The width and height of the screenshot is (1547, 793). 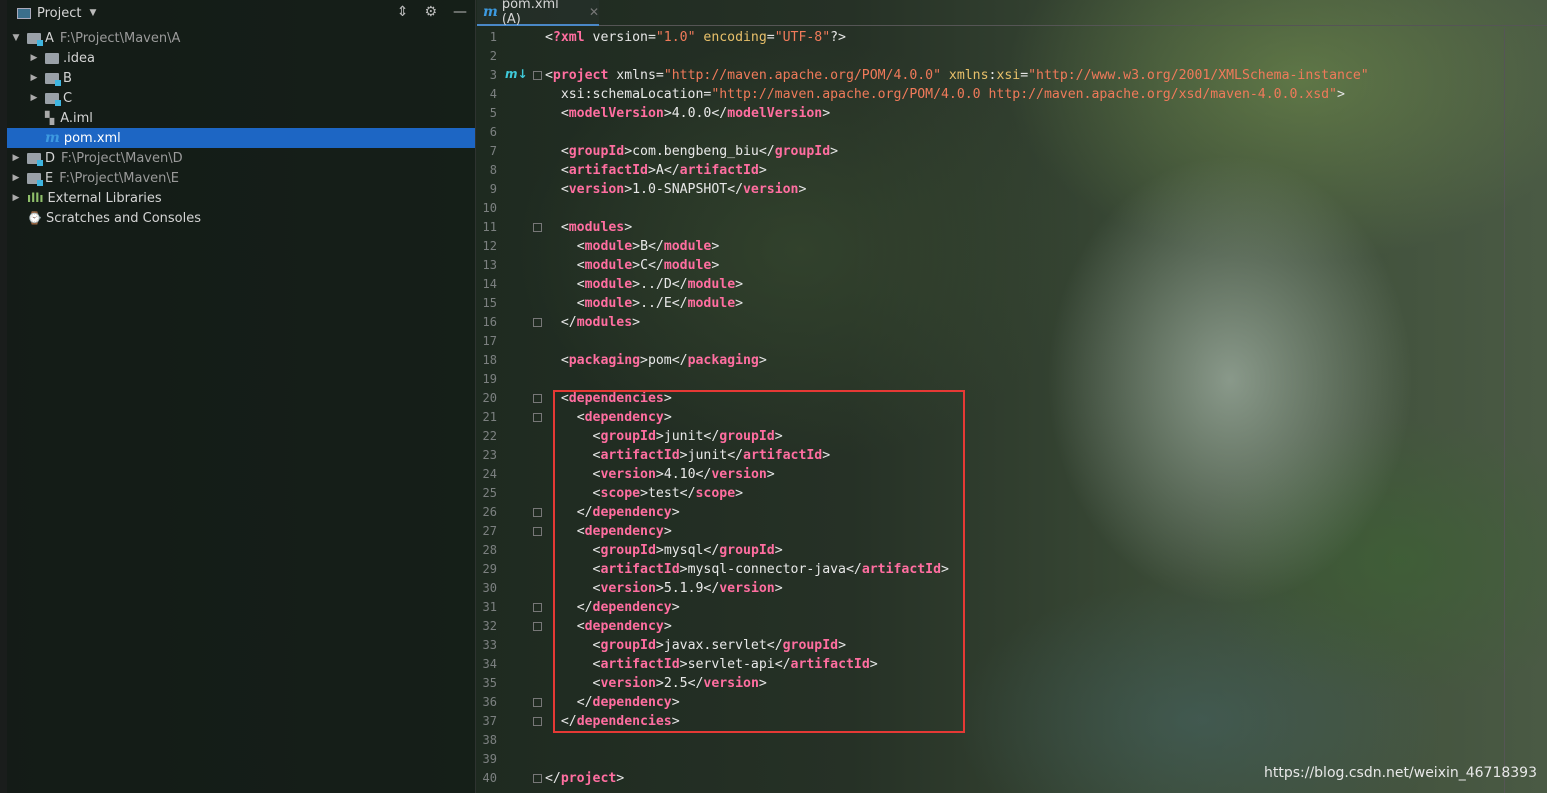 I want to click on line-number: 1, so click(x=493, y=37).